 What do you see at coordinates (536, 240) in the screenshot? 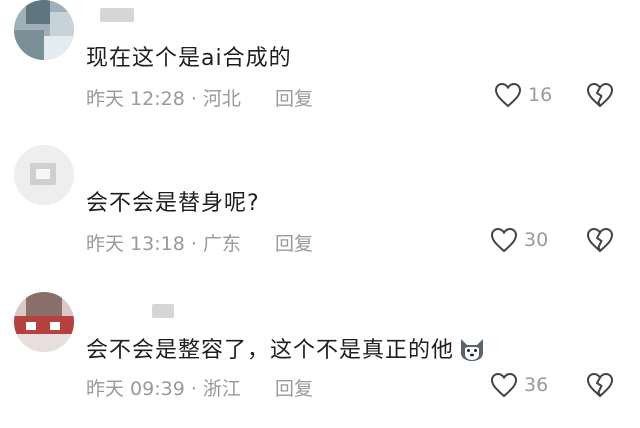
I see `like-count: 30` at bounding box center [536, 240].